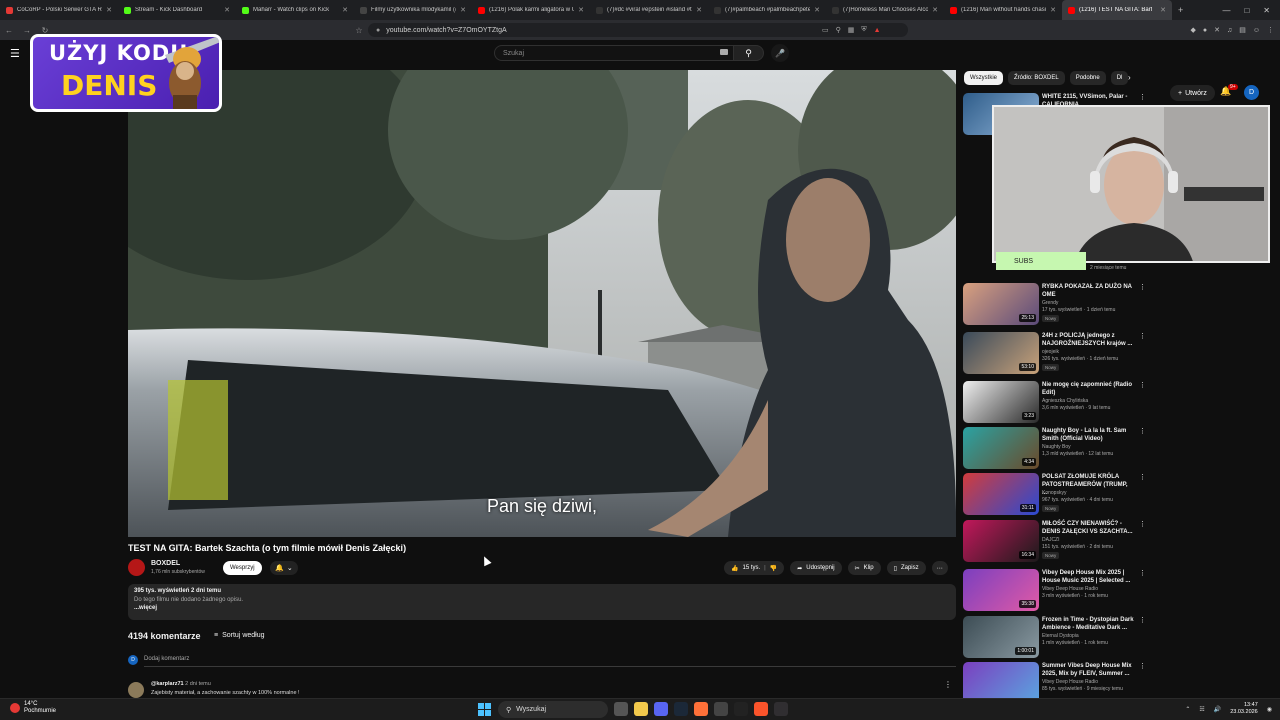 The image size is (1280, 720). What do you see at coordinates (1060, 636) in the screenshot?
I see `recommended-channel: Eternal Dystopia` at bounding box center [1060, 636].